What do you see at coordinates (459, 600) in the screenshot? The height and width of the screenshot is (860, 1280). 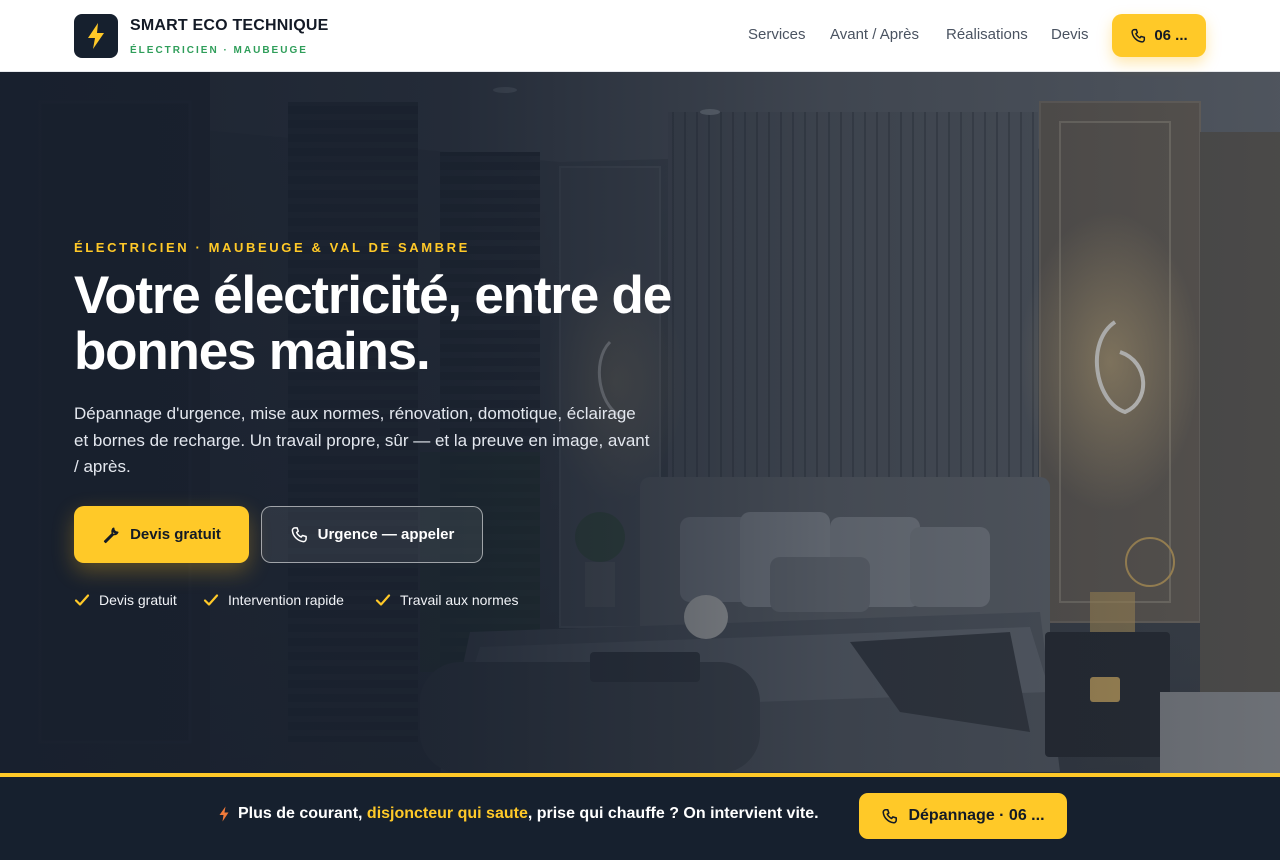 I see `feature-label: Travail aux normes` at bounding box center [459, 600].